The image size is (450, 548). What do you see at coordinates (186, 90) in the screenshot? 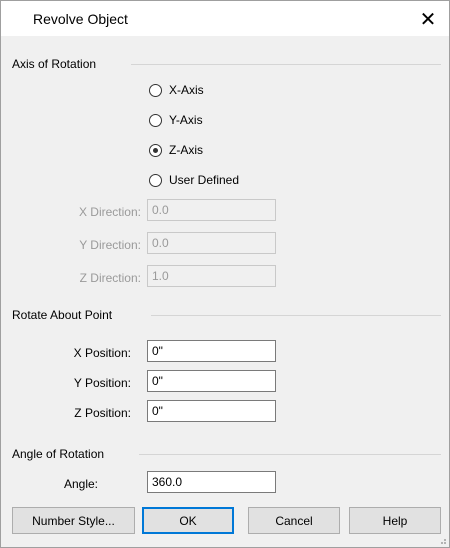
I see `radio-label: X-Axis` at bounding box center [186, 90].